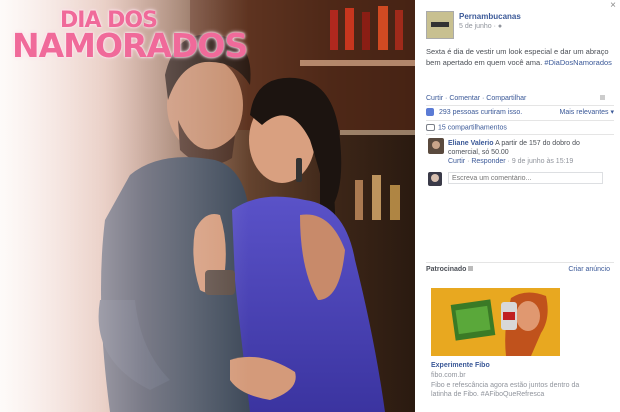  What do you see at coordinates (488, 161) in the screenshot?
I see `comment-reply-link: Responder` at bounding box center [488, 161].